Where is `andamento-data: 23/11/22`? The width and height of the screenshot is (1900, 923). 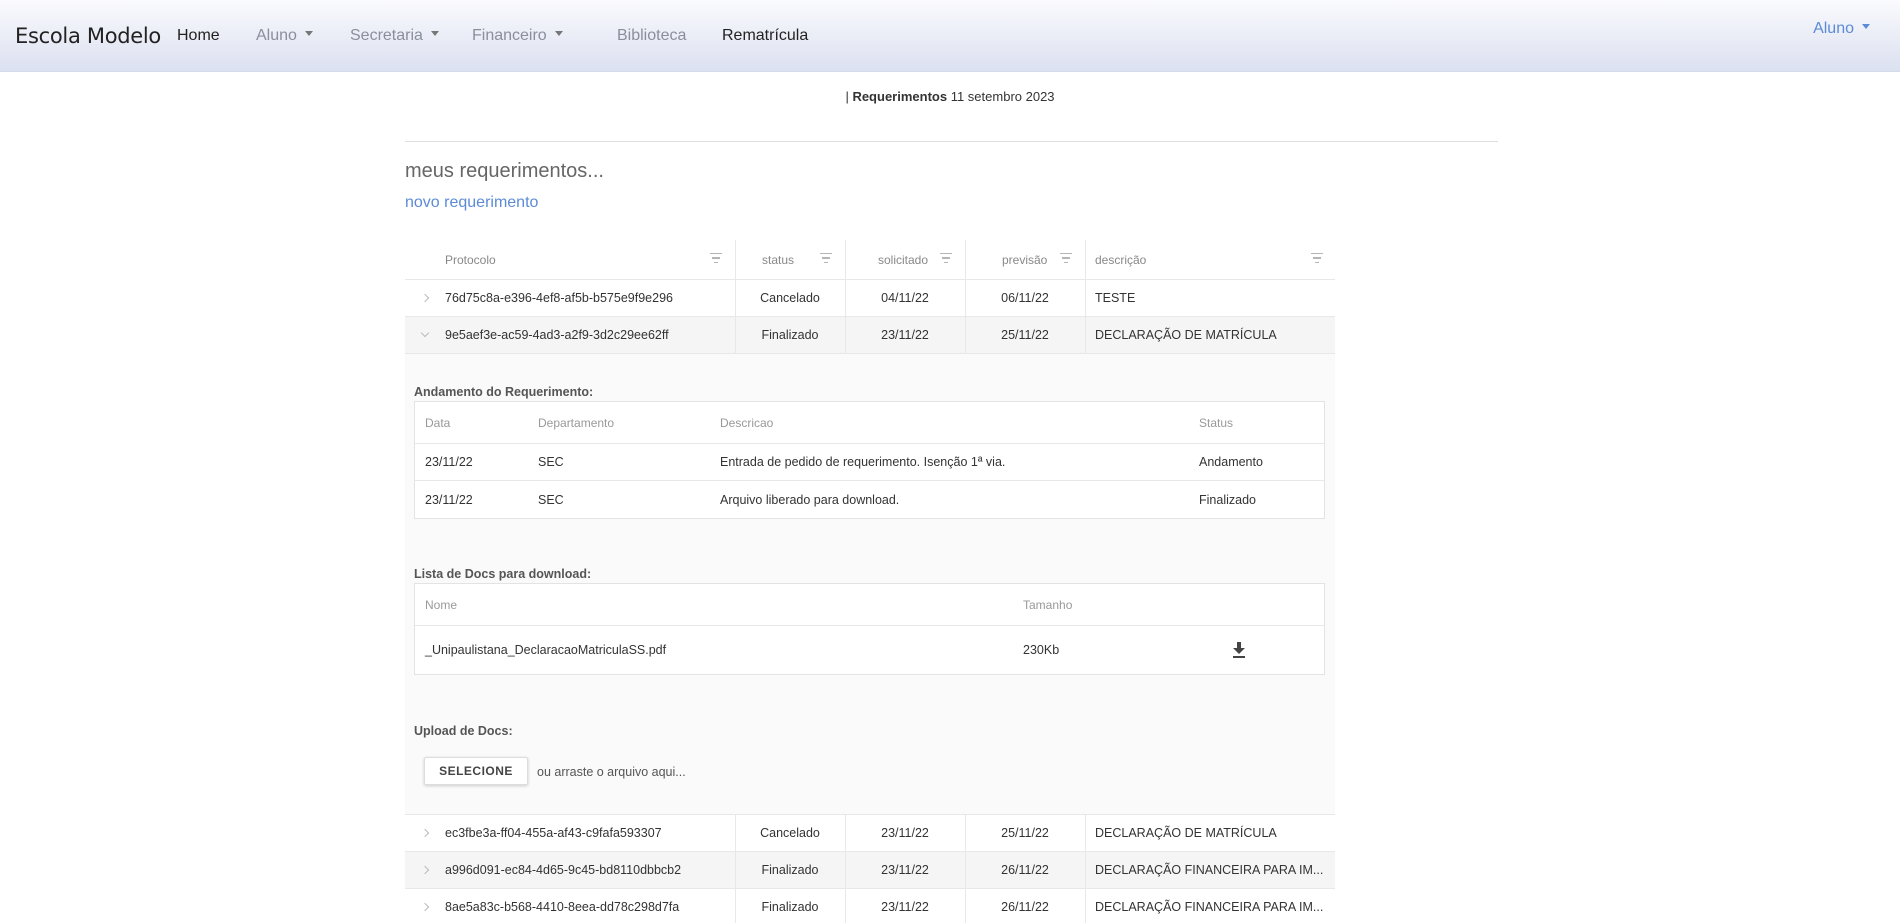
andamento-data: 23/11/22 is located at coordinates (449, 462).